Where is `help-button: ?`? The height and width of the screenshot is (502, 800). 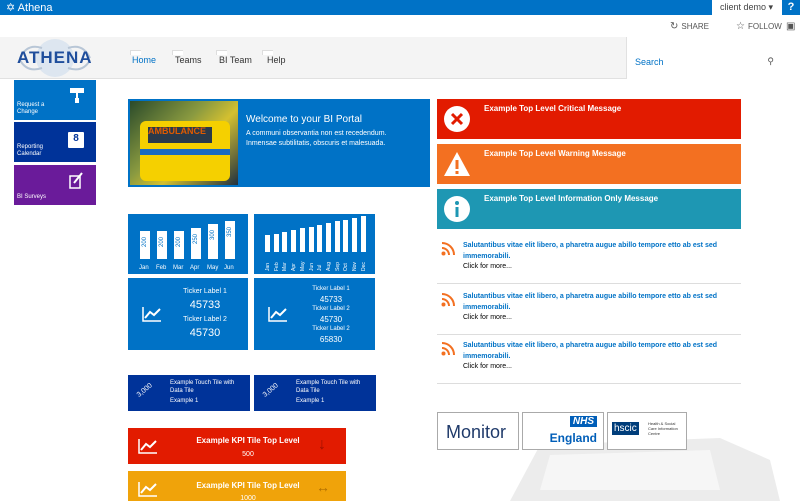 help-button: ? is located at coordinates (791, 7).